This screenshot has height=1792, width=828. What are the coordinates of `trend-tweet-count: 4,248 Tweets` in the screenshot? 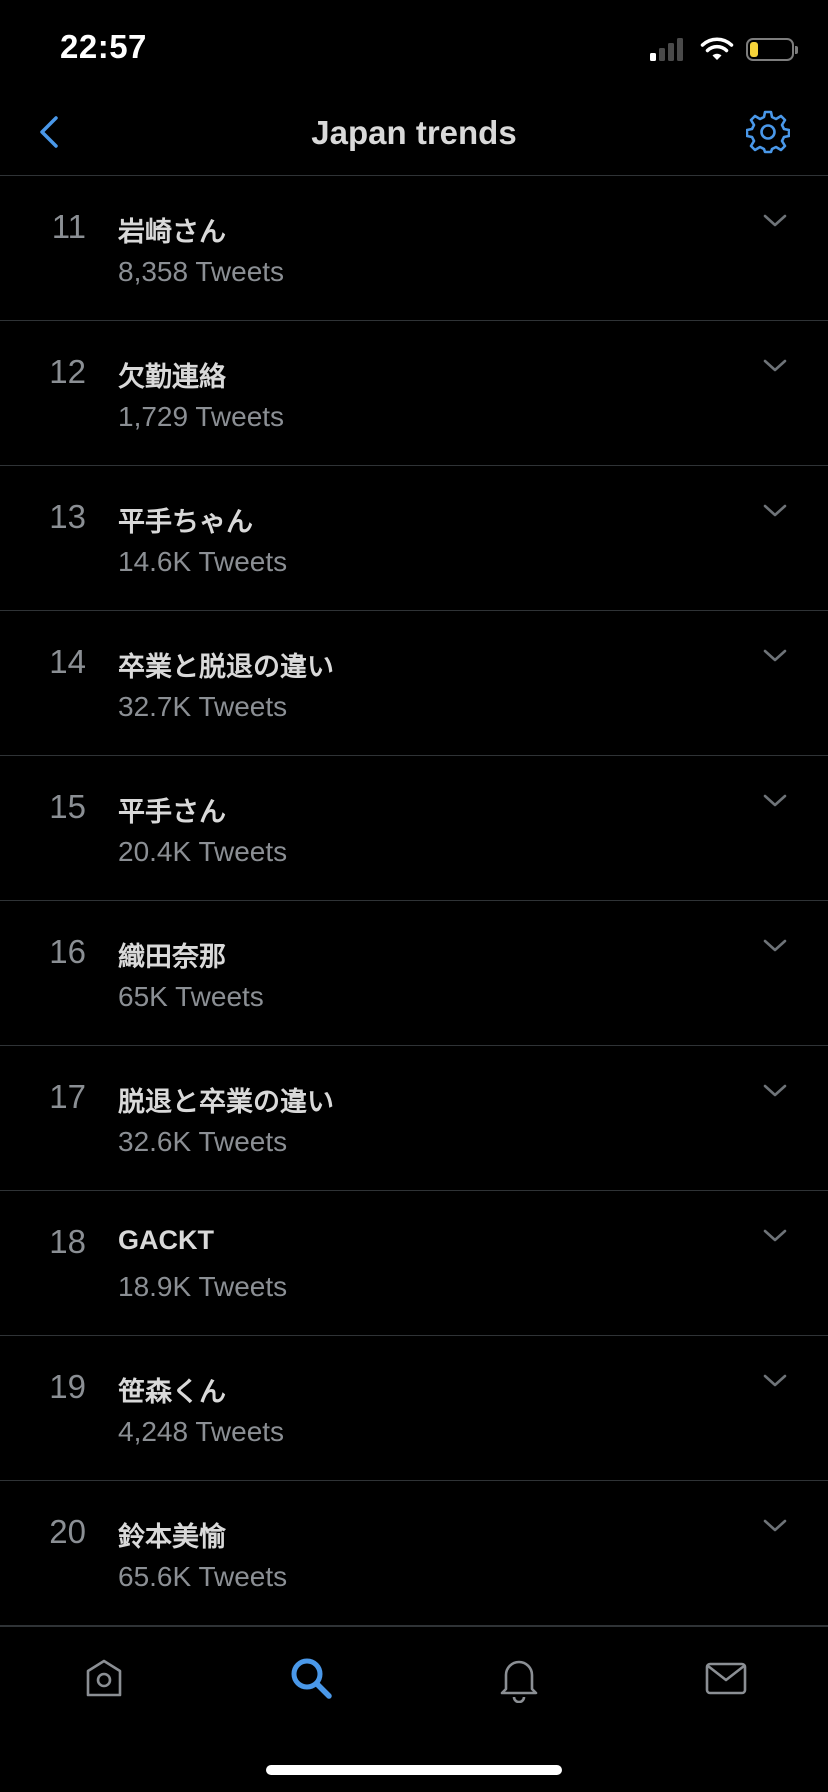 It's located at (201, 1431).